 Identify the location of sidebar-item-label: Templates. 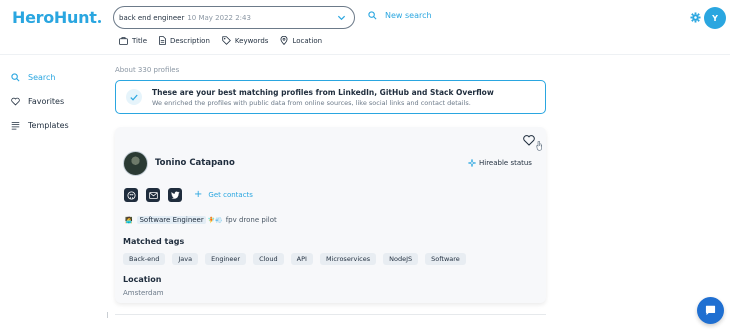
(48, 125).